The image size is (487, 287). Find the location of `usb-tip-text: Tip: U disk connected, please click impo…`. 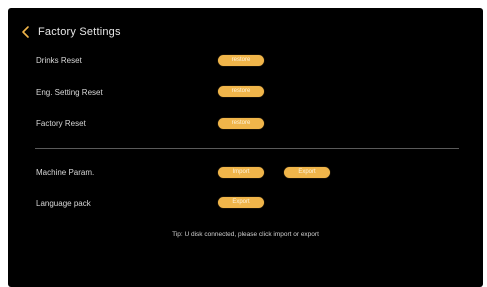

usb-tip-text: Tip: U disk connected, please click impo… is located at coordinates (245, 234).